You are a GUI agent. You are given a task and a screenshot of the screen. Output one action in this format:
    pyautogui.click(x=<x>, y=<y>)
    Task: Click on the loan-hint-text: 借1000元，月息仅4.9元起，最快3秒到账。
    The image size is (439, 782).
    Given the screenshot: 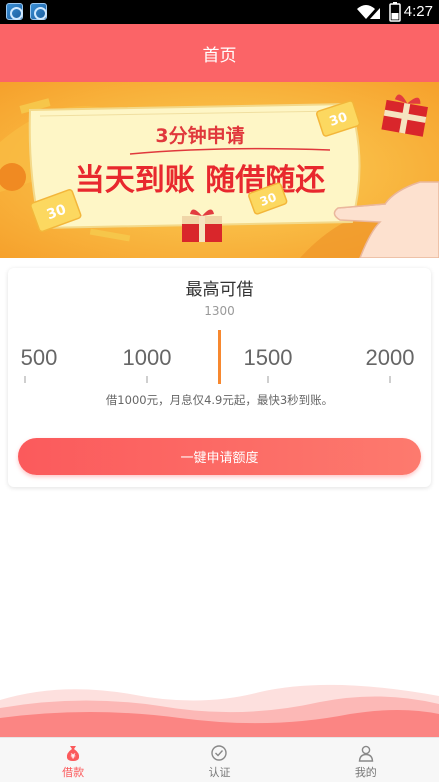 What is the action you would take?
    pyautogui.click(x=219, y=400)
    